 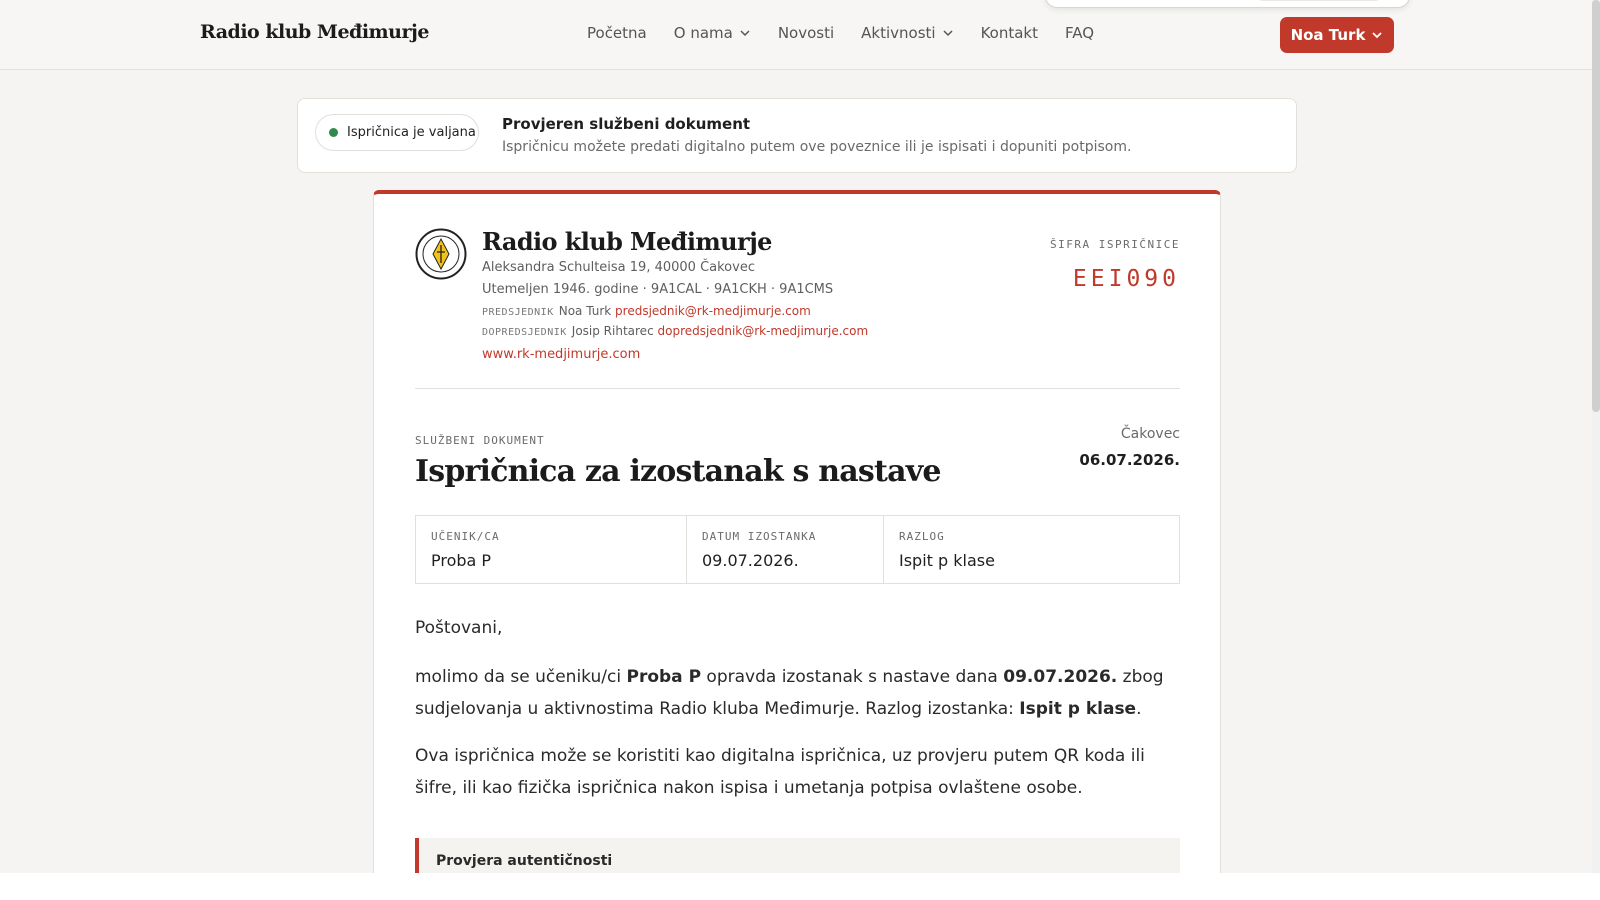 What do you see at coordinates (1078, 709) in the screenshot?
I see `para-reason: Ispit p klase` at bounding box center [1078, 709].